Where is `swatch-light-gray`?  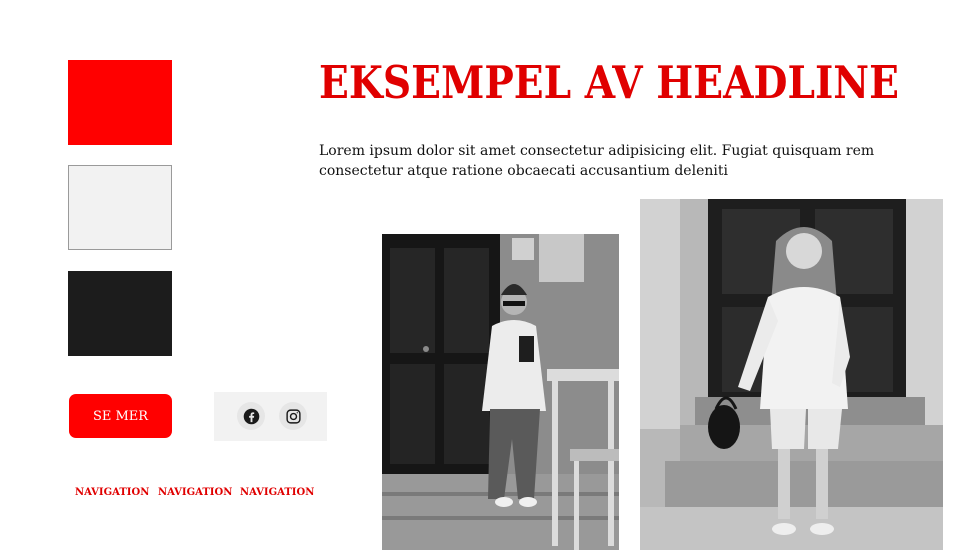
swatch-light-gray is located at coordinates (120, 207).